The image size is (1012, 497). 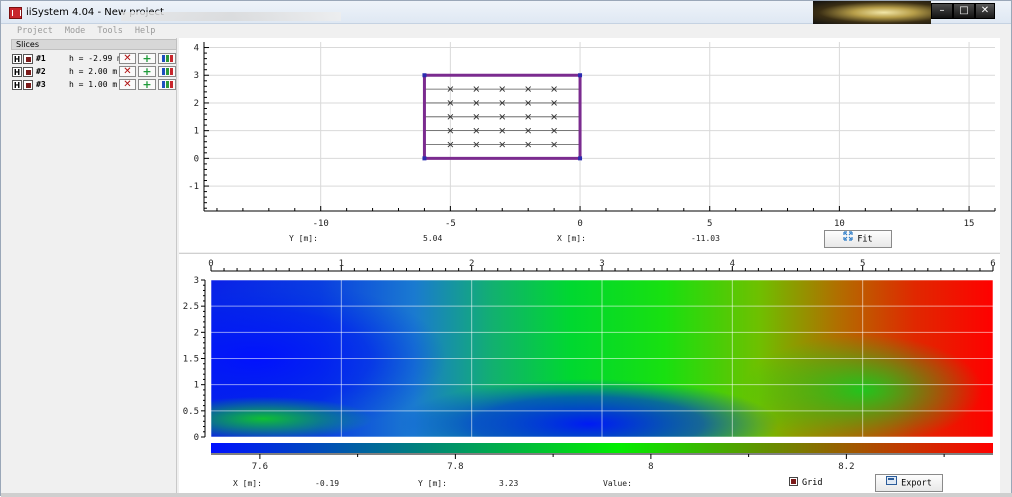 What do you see at coordinates (506, 495) in the screenshot?
I see `status-strip` at bounding box center [506, 495].